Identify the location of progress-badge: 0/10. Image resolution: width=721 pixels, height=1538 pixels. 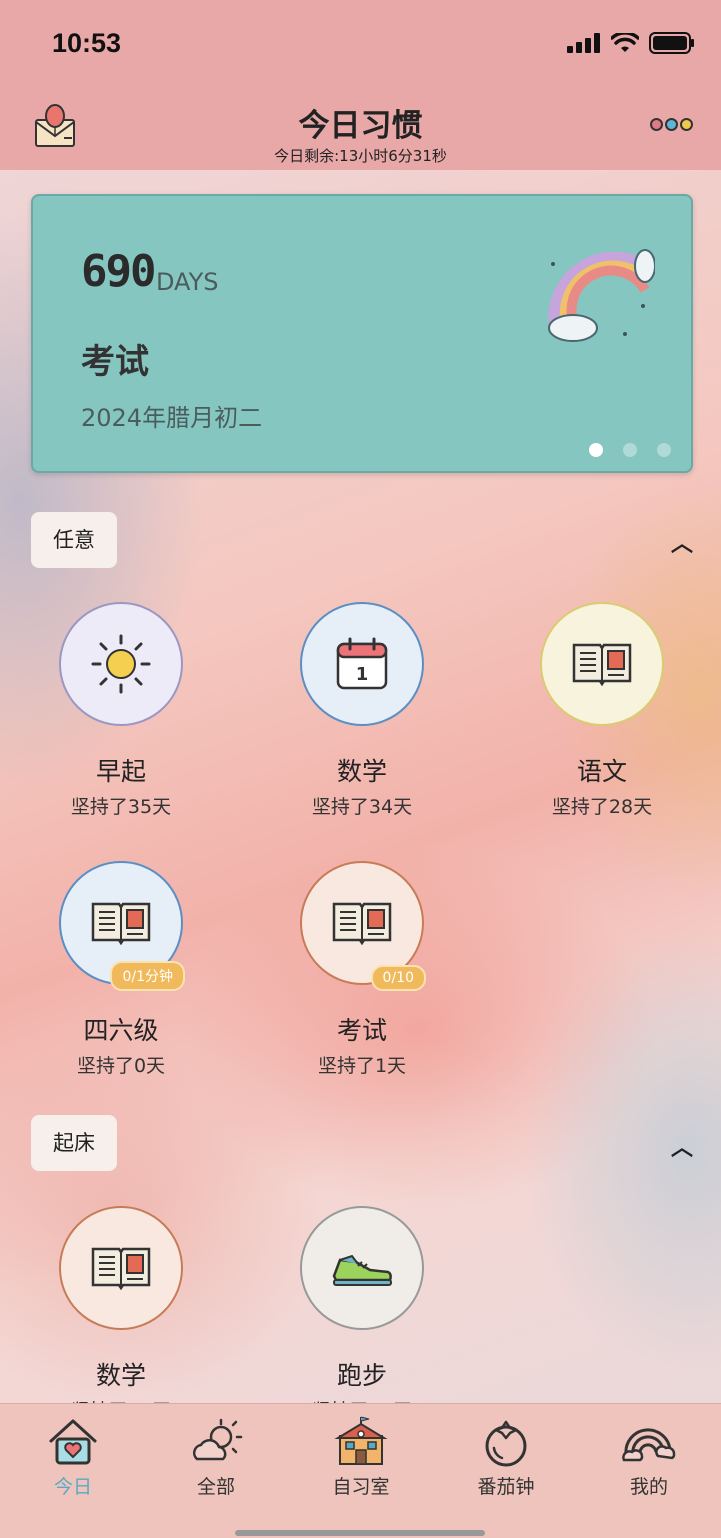
(398, 978).